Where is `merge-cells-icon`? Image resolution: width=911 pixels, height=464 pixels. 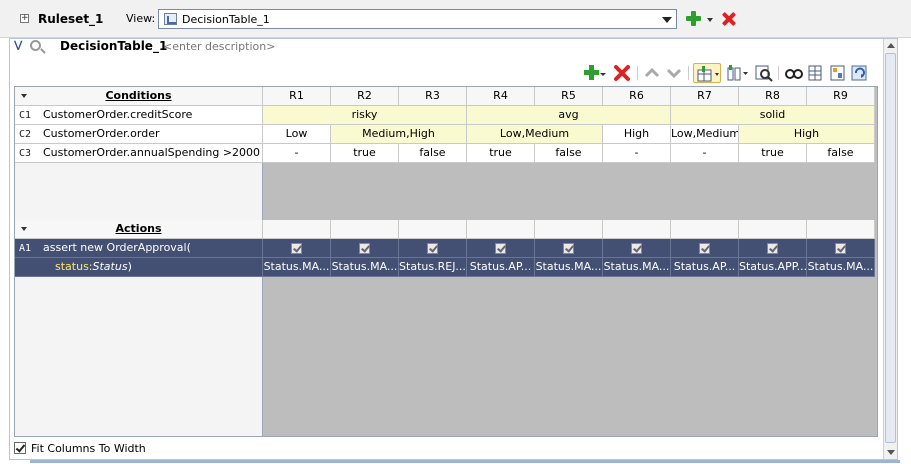
merge-cells-icon is located at coordinates (707, 73).